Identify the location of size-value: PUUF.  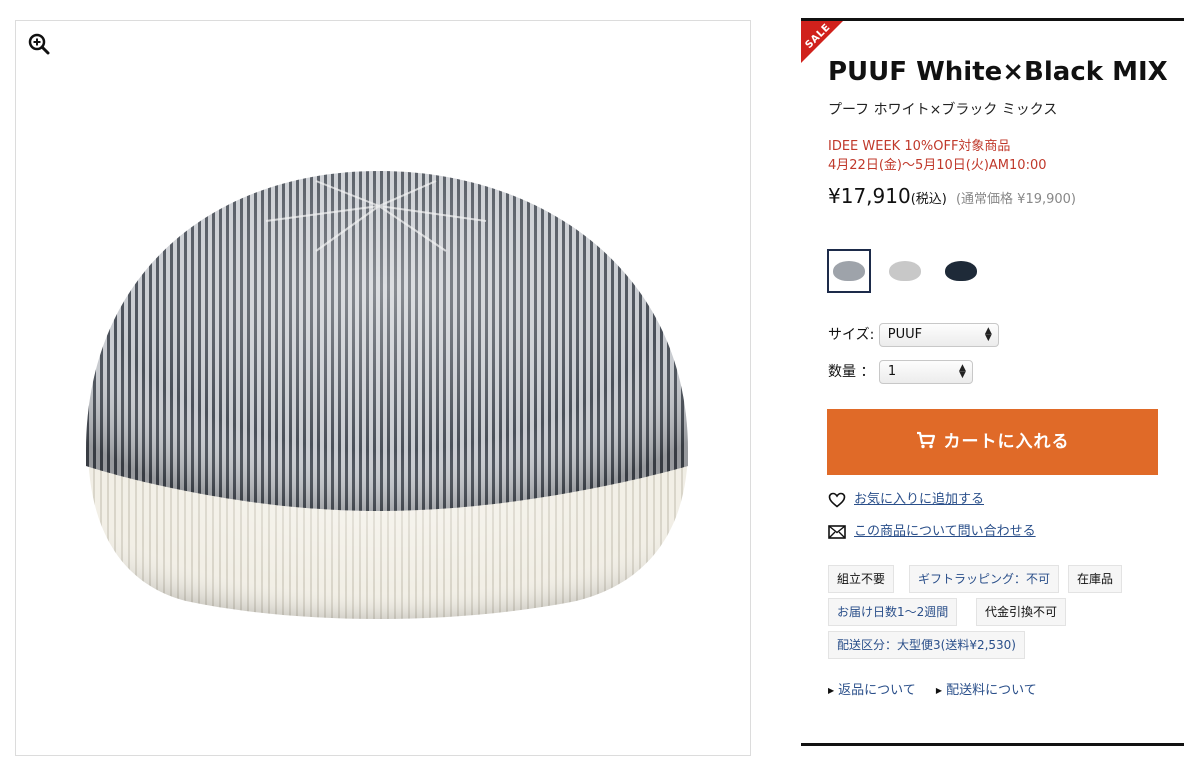
(905, 334).